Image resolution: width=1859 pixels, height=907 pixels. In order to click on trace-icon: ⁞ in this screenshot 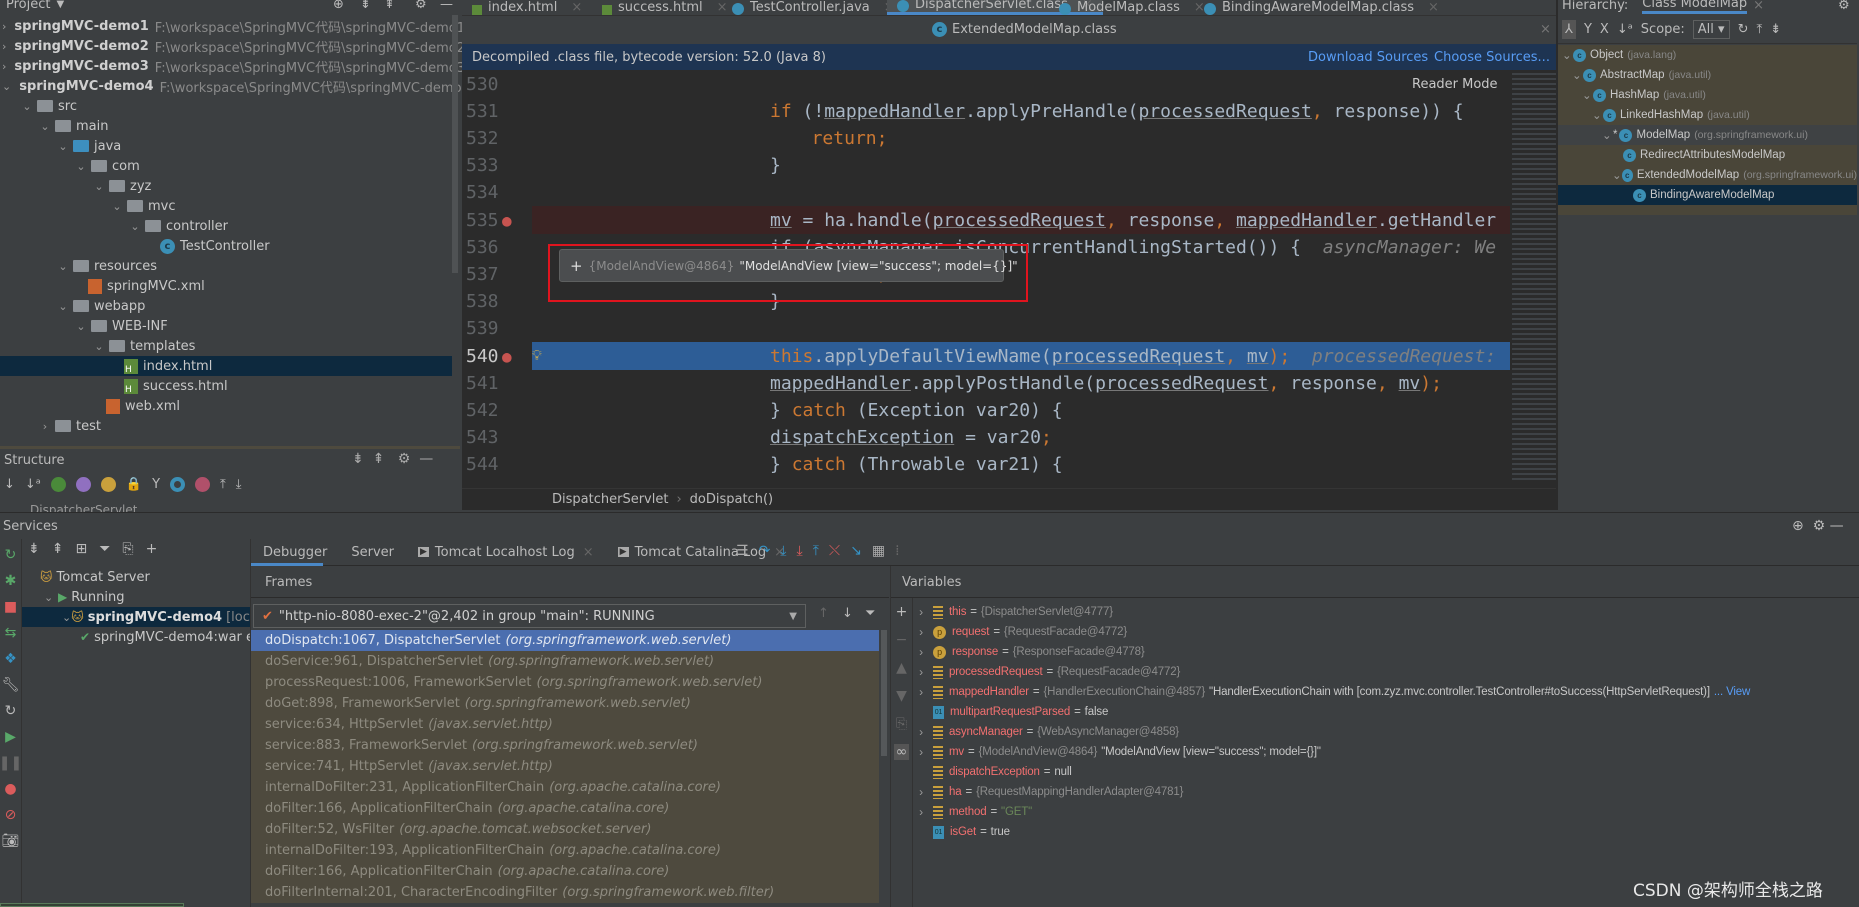, I will do `click(897, 551)`.